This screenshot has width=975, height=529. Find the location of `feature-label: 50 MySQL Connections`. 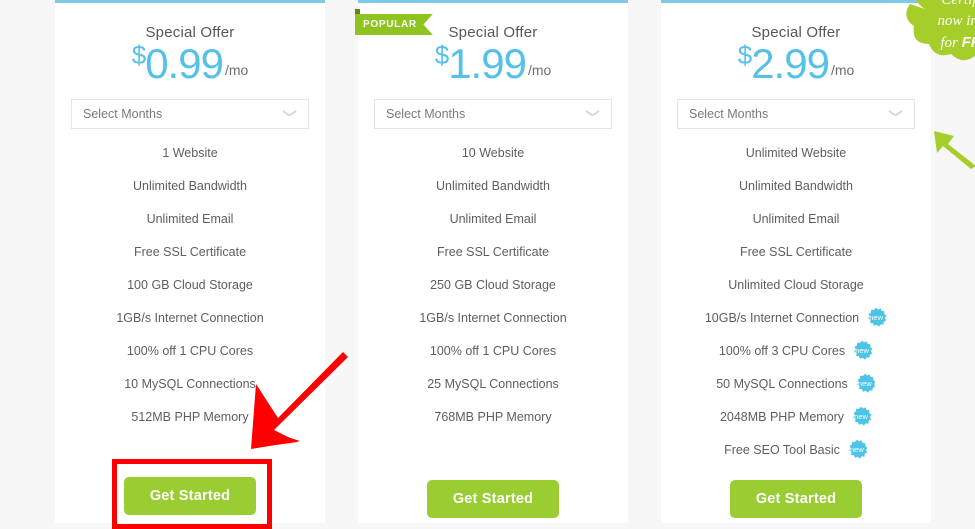

feature-label: 50 MySQL Connections is located at coordinates (782, 384).